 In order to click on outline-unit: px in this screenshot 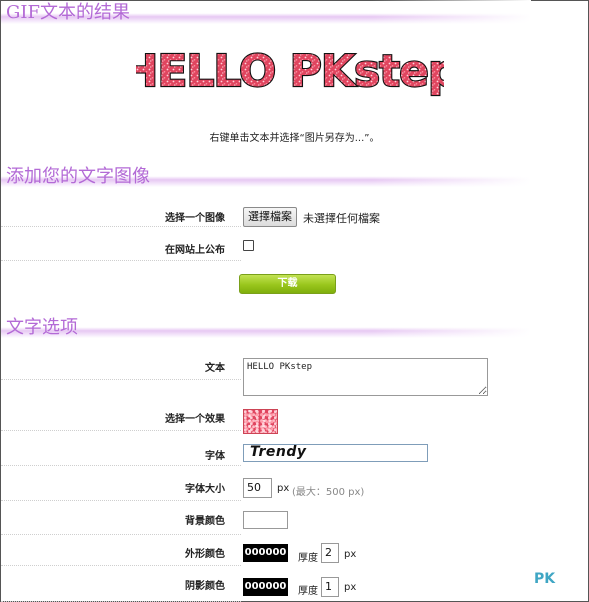, I will do `click(350, 554)`.